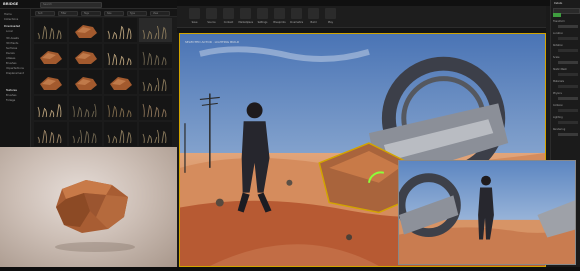  What do you see at coordinates (10, 53) in the screenshot?
I see `sidebar-item-decals: Decals` at bounding box center [10, 53].